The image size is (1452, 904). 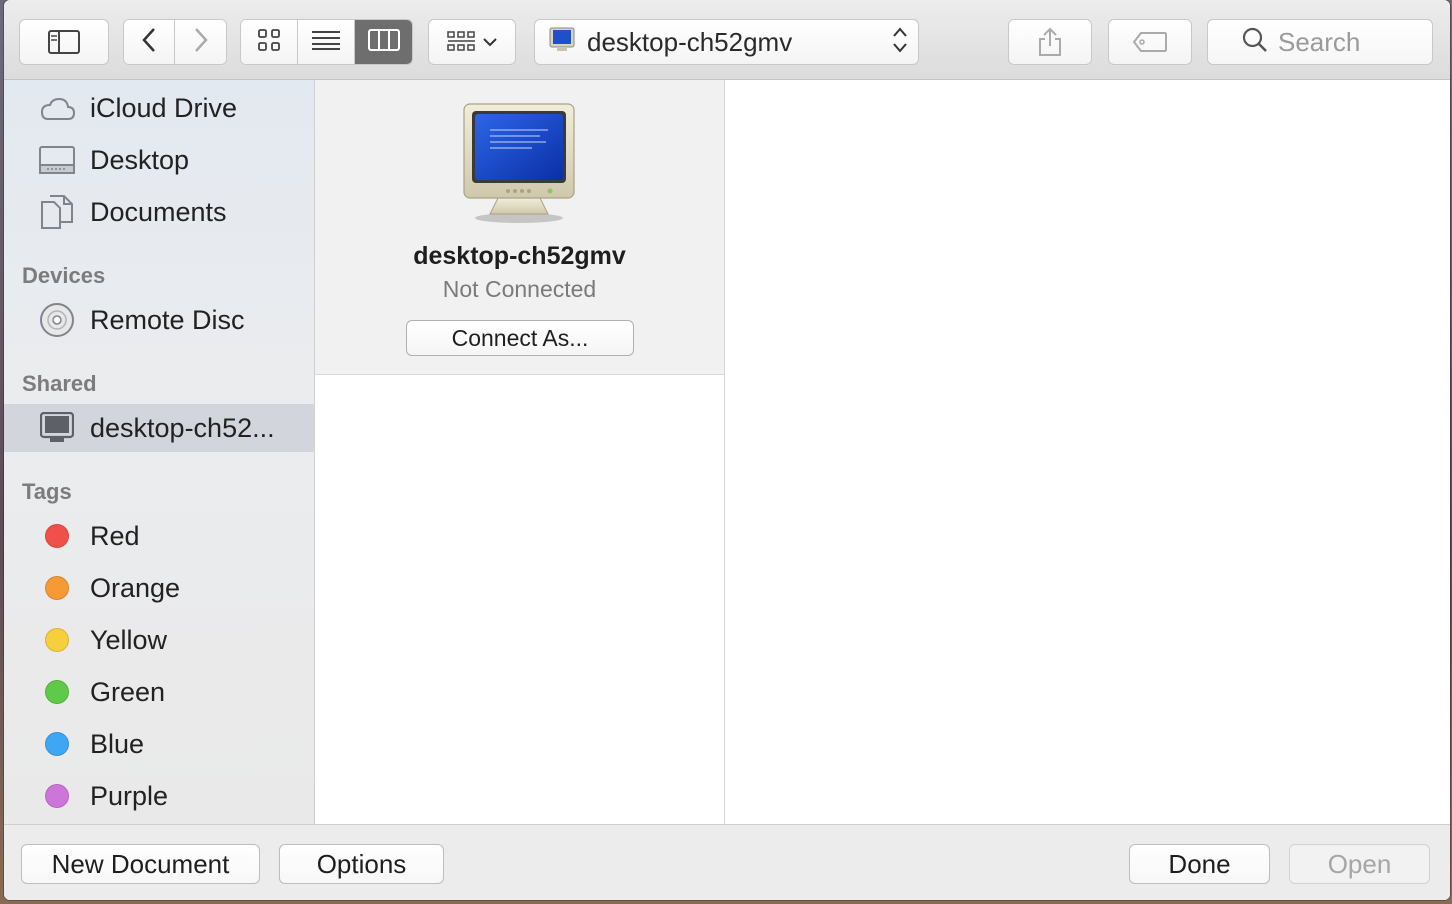 I want to click on navigation-buttons, so click(x=175, y=42).